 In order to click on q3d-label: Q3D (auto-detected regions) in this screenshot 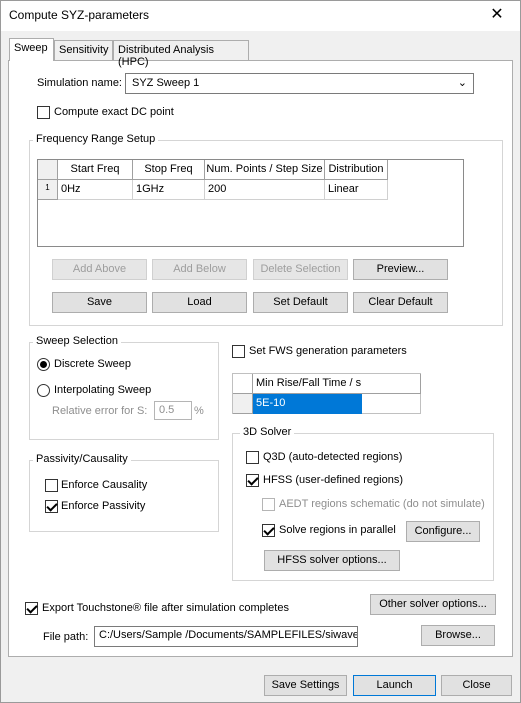, I will do `click(333, 457)`.